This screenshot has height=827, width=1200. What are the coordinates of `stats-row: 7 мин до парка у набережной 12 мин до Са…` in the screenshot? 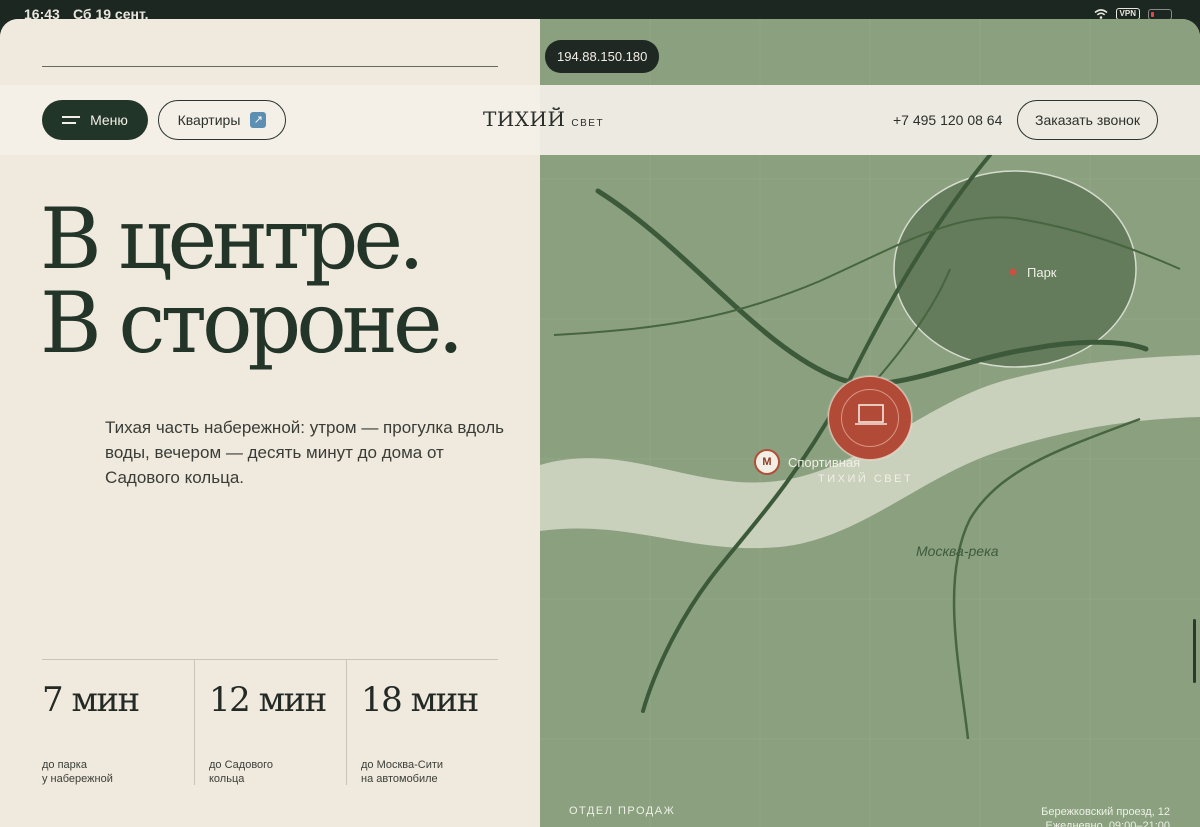 It's located at (270, 722).